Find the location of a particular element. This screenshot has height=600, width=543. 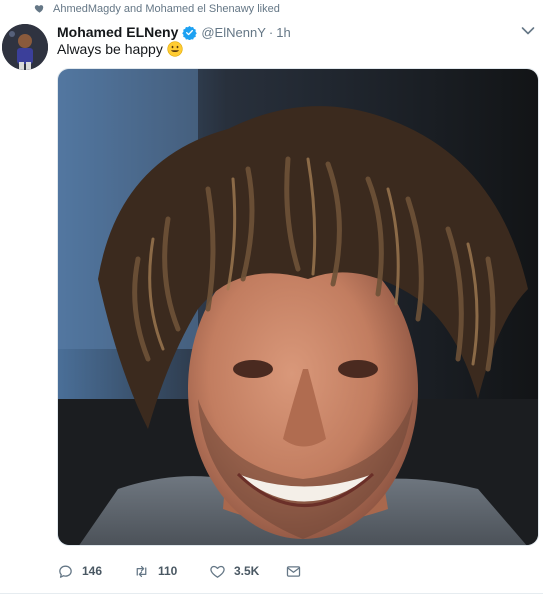

tweet-actions: 146 110 3.5K is located at coordinates (207, 571).